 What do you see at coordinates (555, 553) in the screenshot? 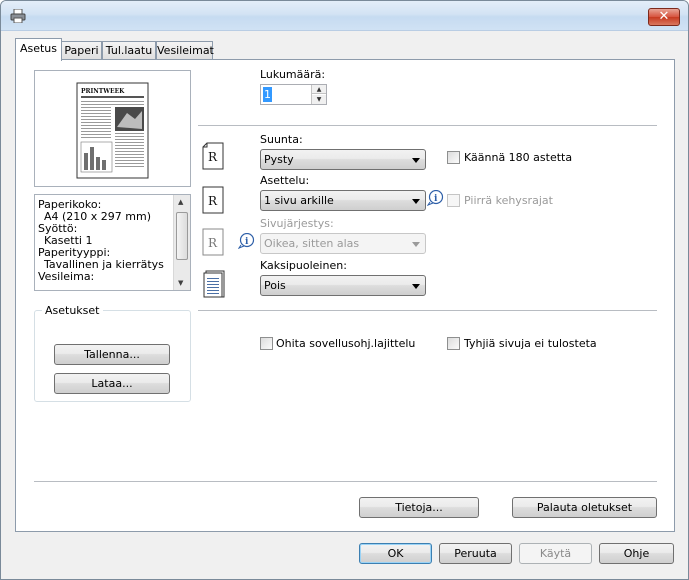
I see `apply-button: Käytä` at bounding box center [555, 553].